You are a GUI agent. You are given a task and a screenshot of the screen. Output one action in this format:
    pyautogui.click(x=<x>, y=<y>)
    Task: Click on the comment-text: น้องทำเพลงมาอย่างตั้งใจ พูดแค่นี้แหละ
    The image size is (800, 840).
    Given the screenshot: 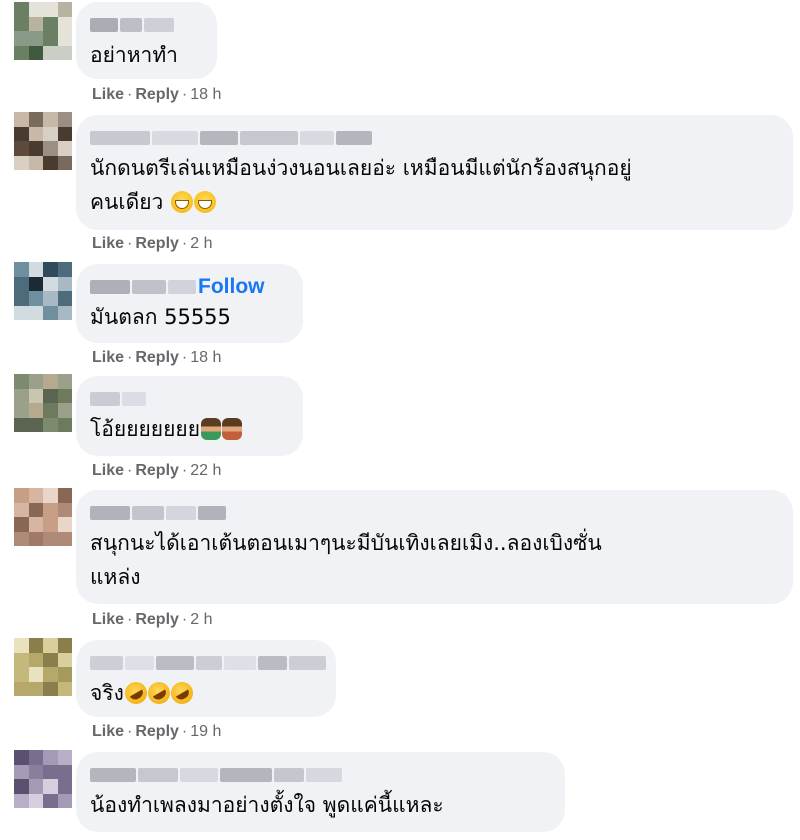 What is the action you would take?
    pyautogui.click(x=267, y=805)
    